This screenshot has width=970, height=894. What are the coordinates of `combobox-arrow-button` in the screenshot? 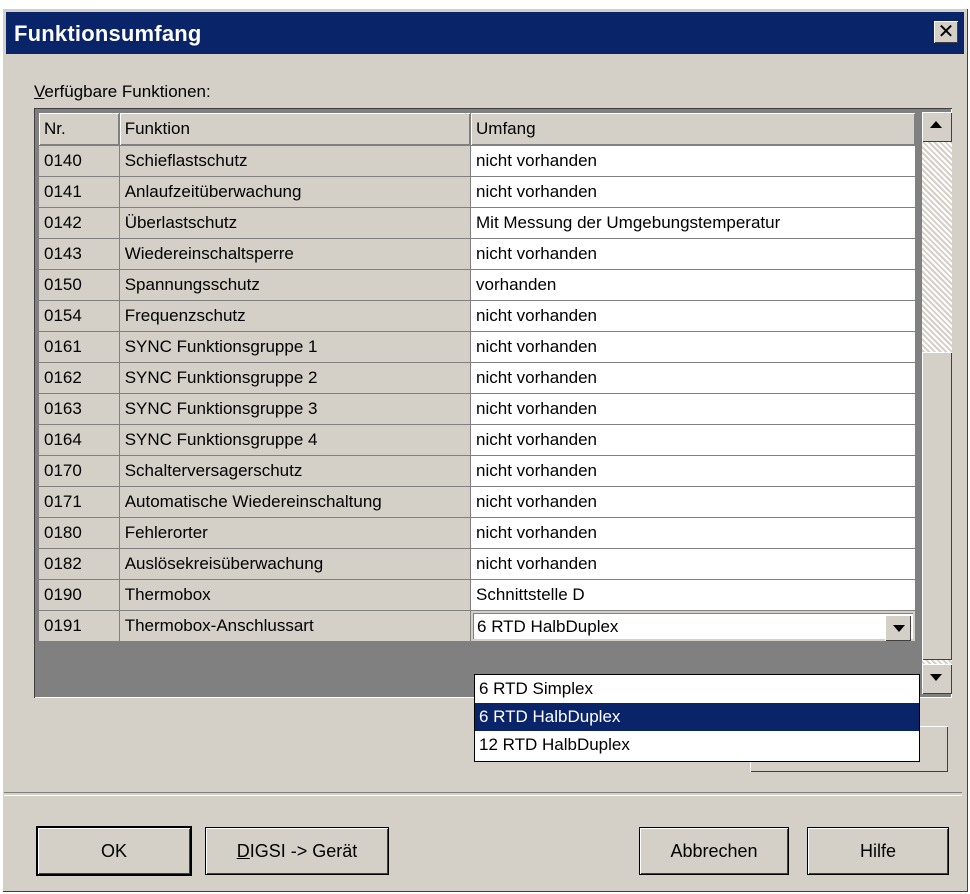 It's located at (898, 628).